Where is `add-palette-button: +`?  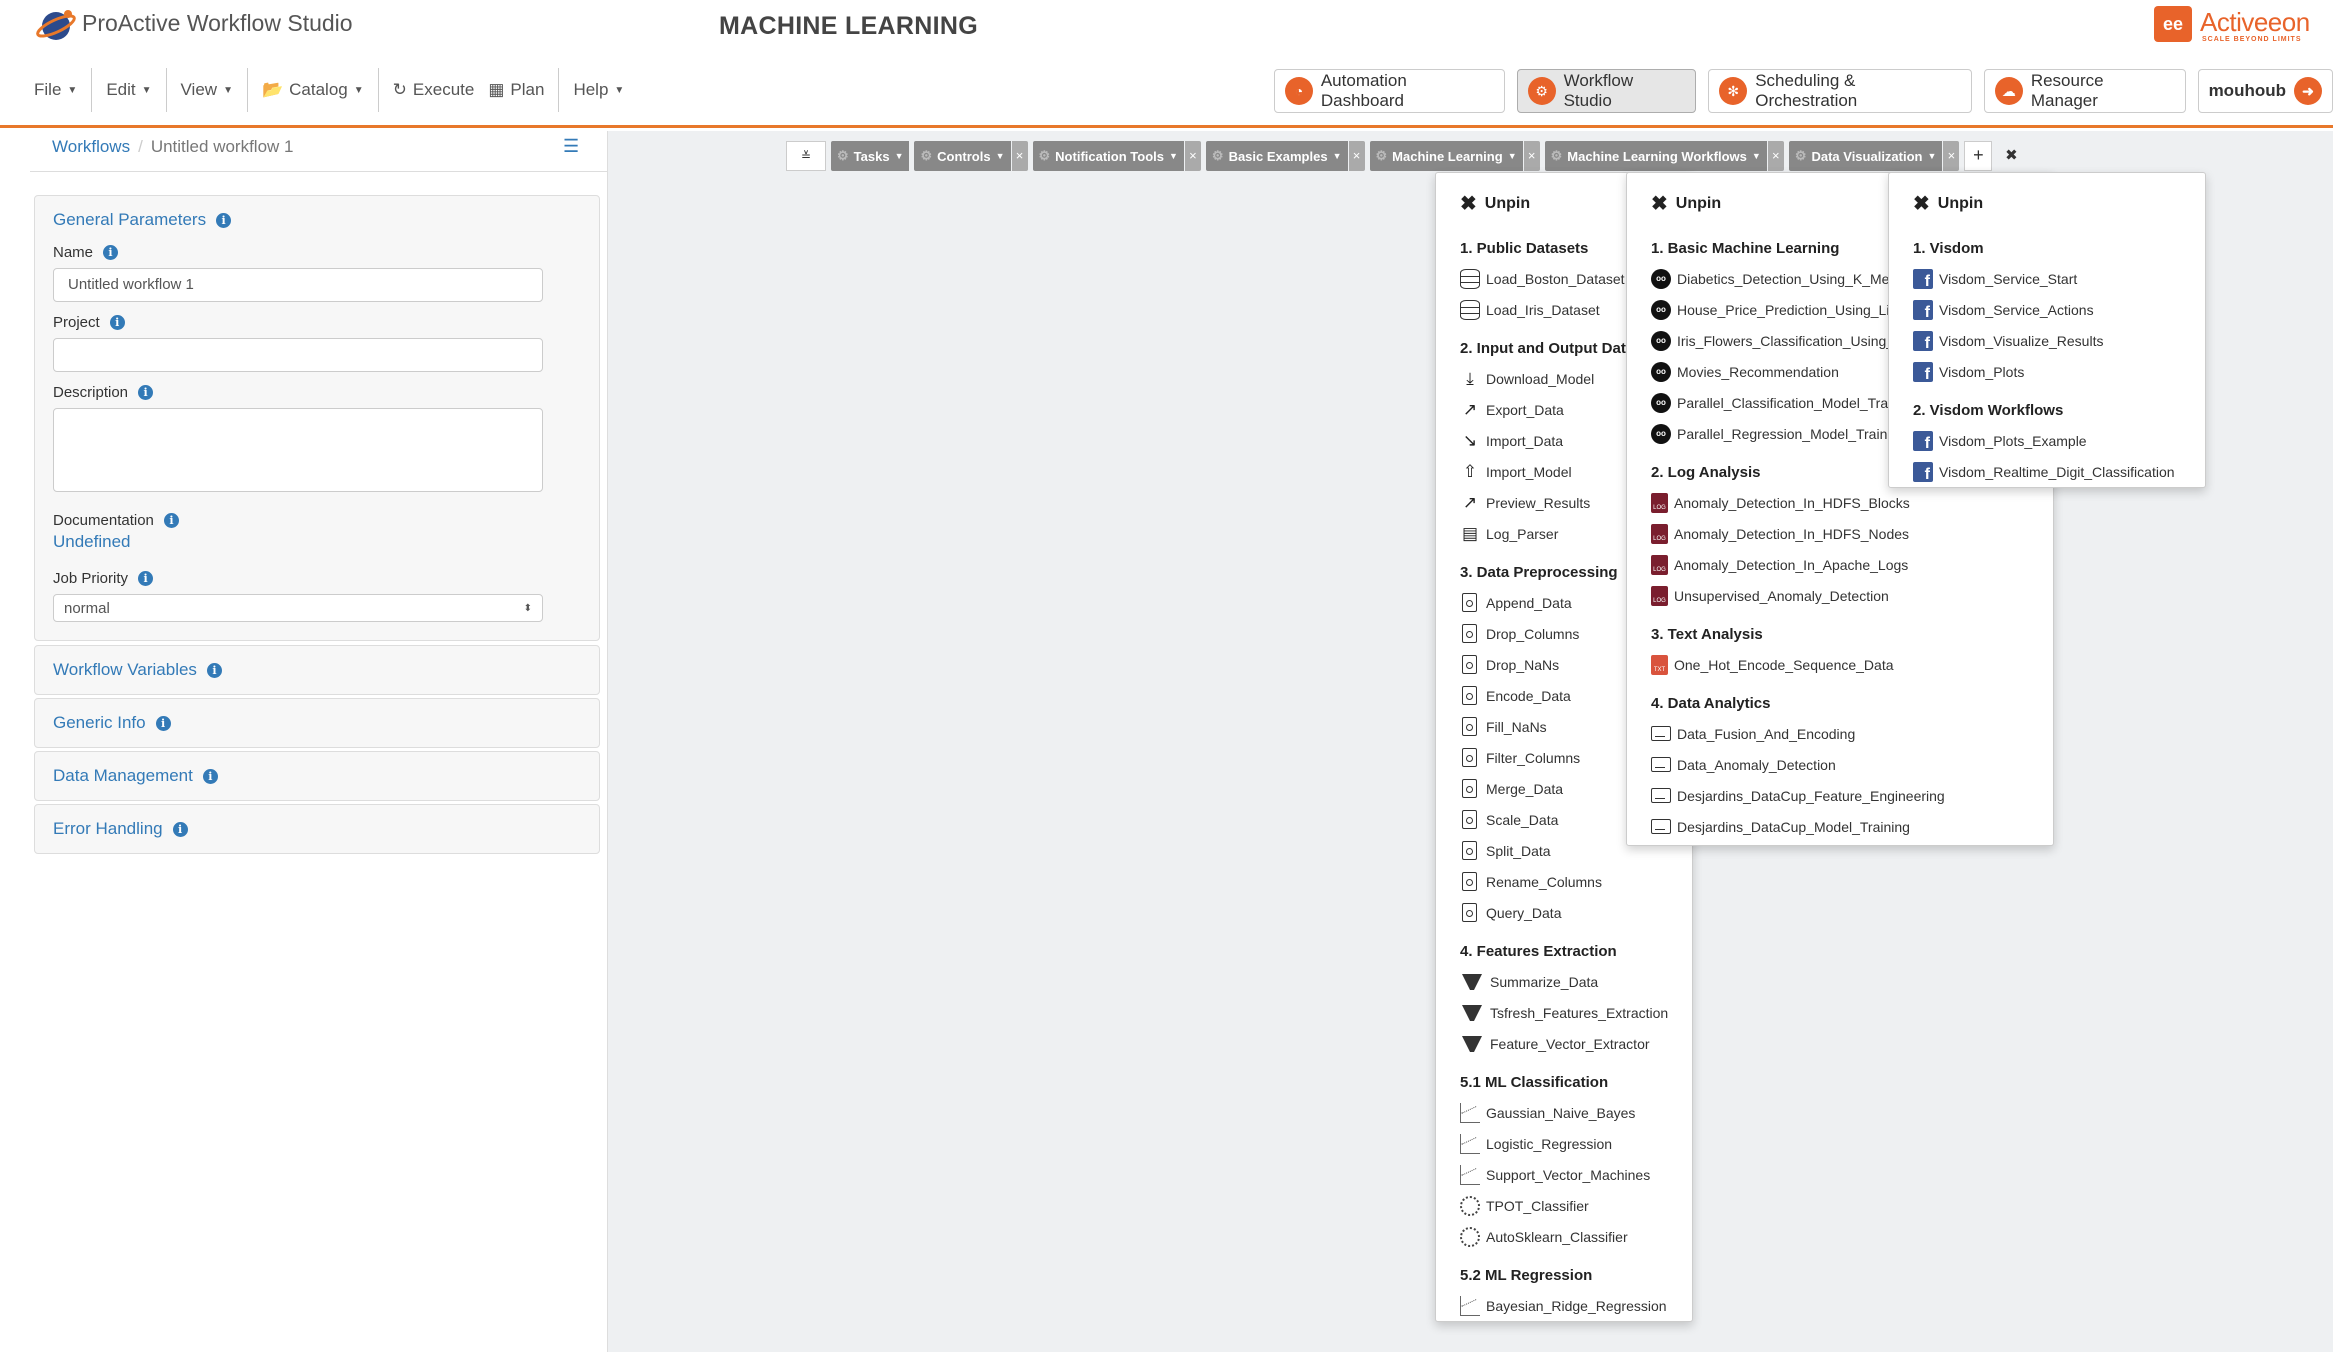 add-palette-button: + is located at coordinates (1978, 156).